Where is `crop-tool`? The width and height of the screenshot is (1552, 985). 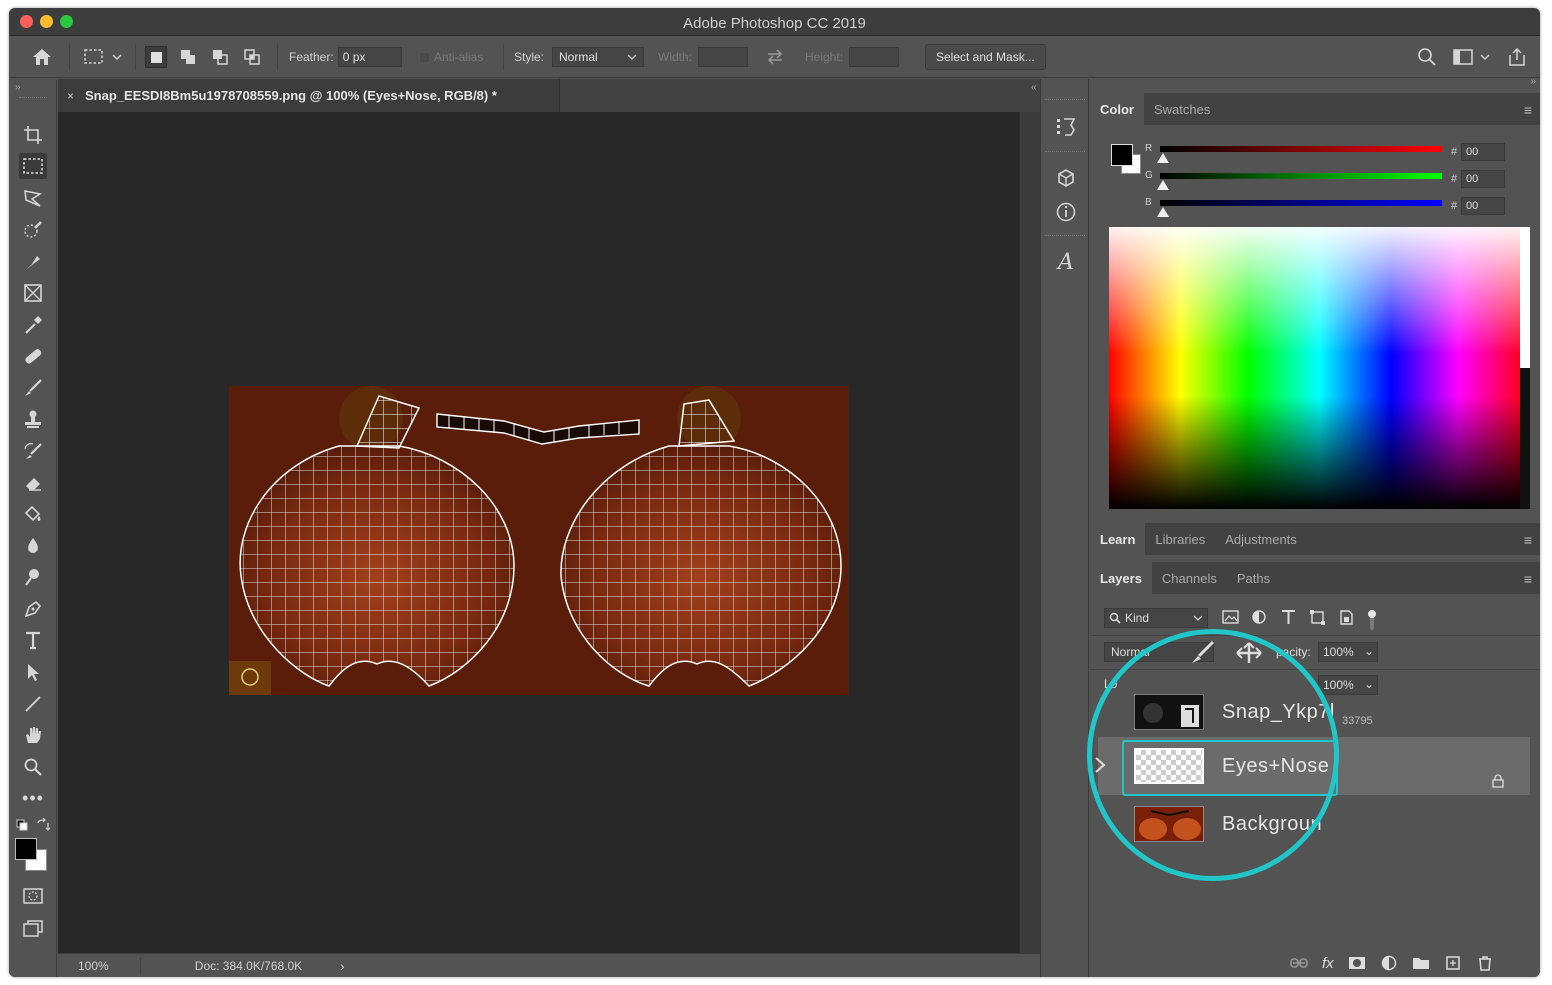
crop-tool is located at coordinates (33, 135).